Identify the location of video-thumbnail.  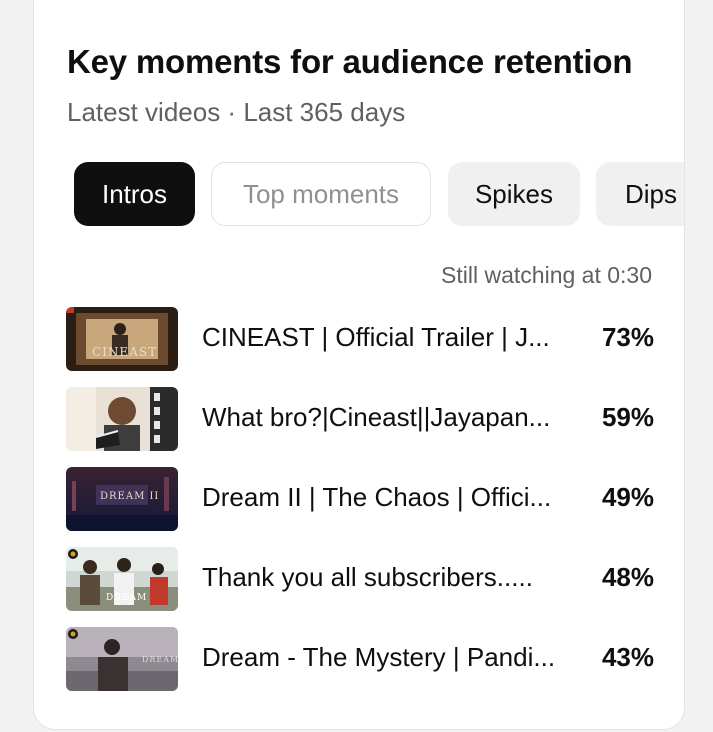
(122, 419).